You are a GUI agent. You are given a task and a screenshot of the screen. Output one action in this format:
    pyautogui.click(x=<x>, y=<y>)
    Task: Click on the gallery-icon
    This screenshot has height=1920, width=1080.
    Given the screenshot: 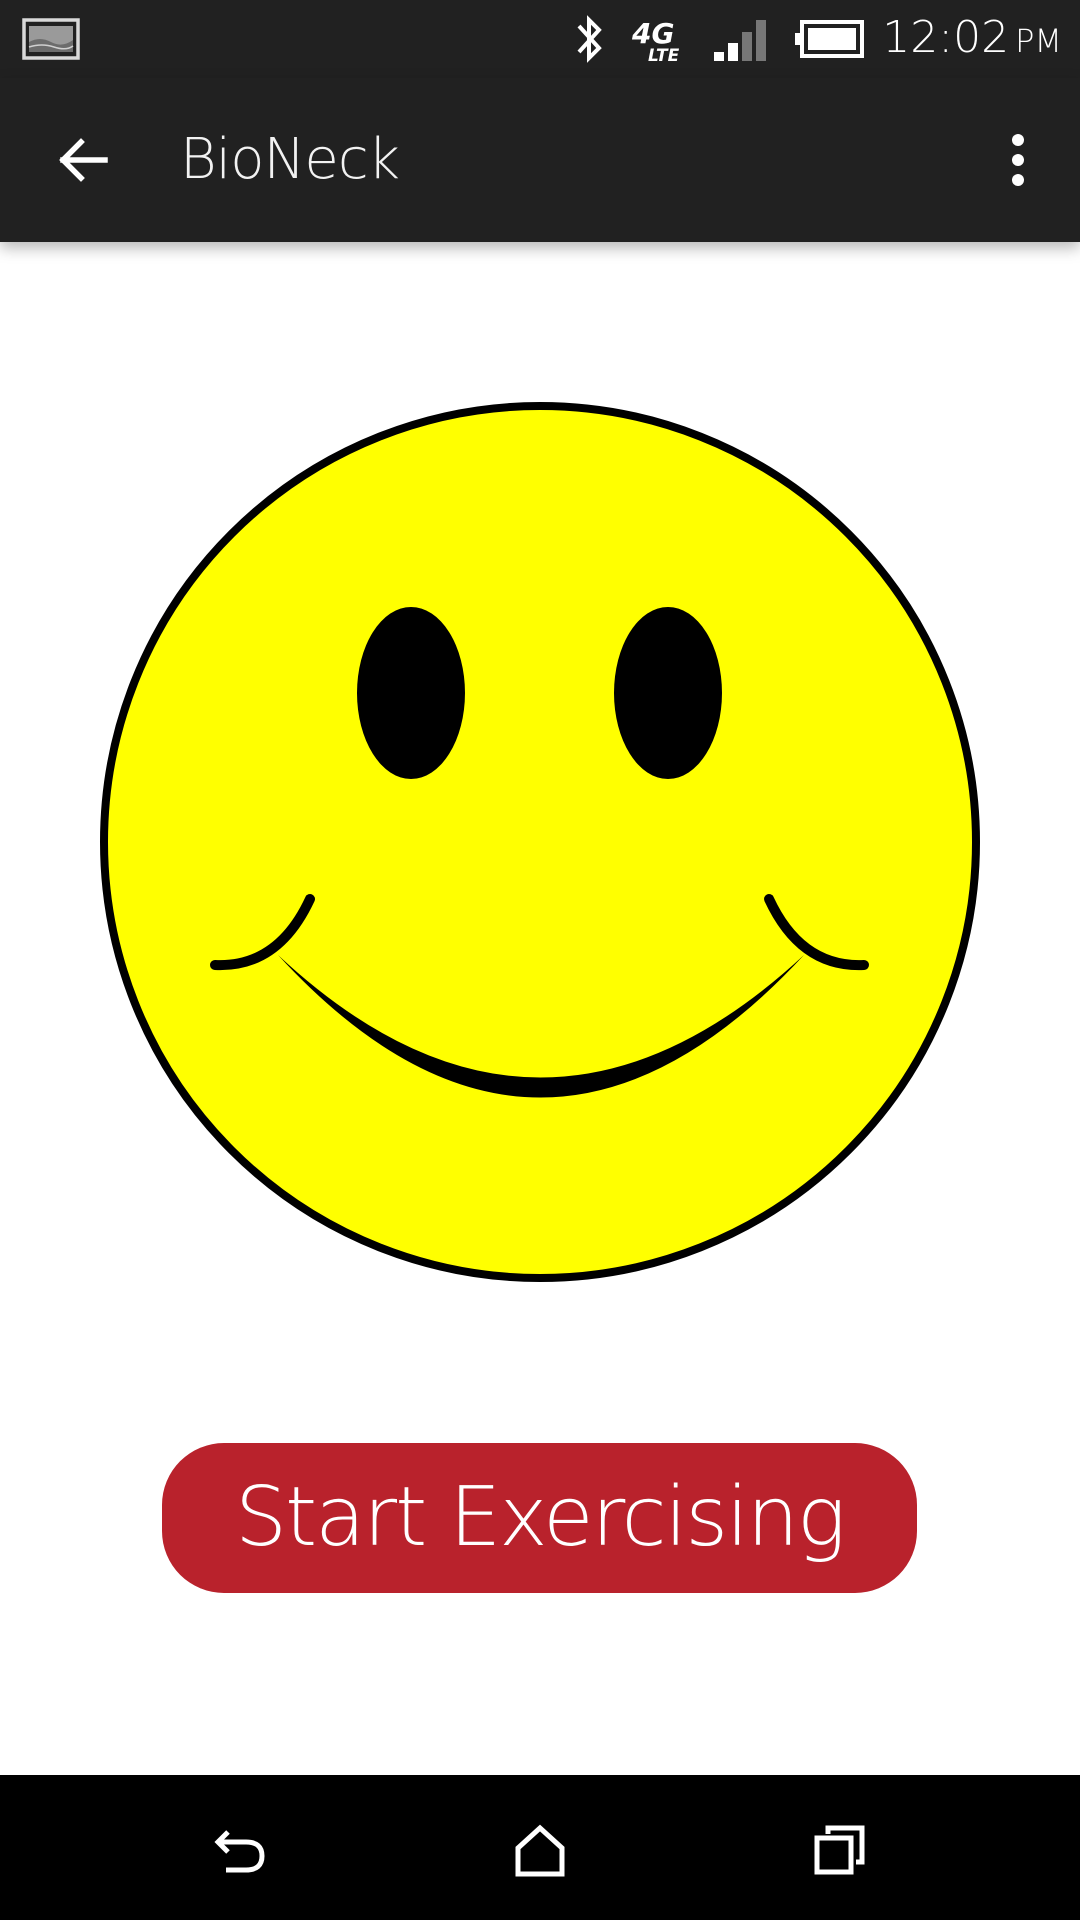 What is the action you would take?
    pyautogui.click(x=51, y=39)
    